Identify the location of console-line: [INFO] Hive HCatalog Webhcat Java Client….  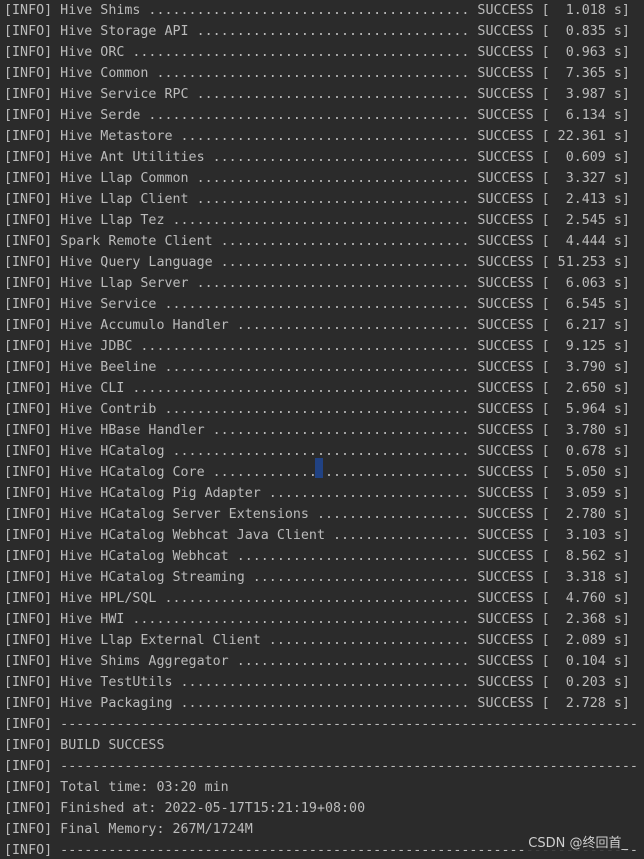
(317, 535).